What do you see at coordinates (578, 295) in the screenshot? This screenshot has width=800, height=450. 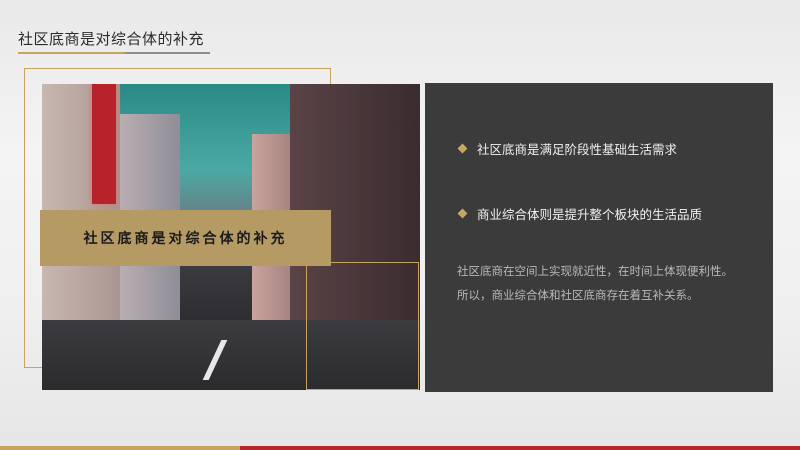 I see `description-paragraph: 所以，商业综合体和社区底商存在着互补关系。` at bounding box center [578, 295].